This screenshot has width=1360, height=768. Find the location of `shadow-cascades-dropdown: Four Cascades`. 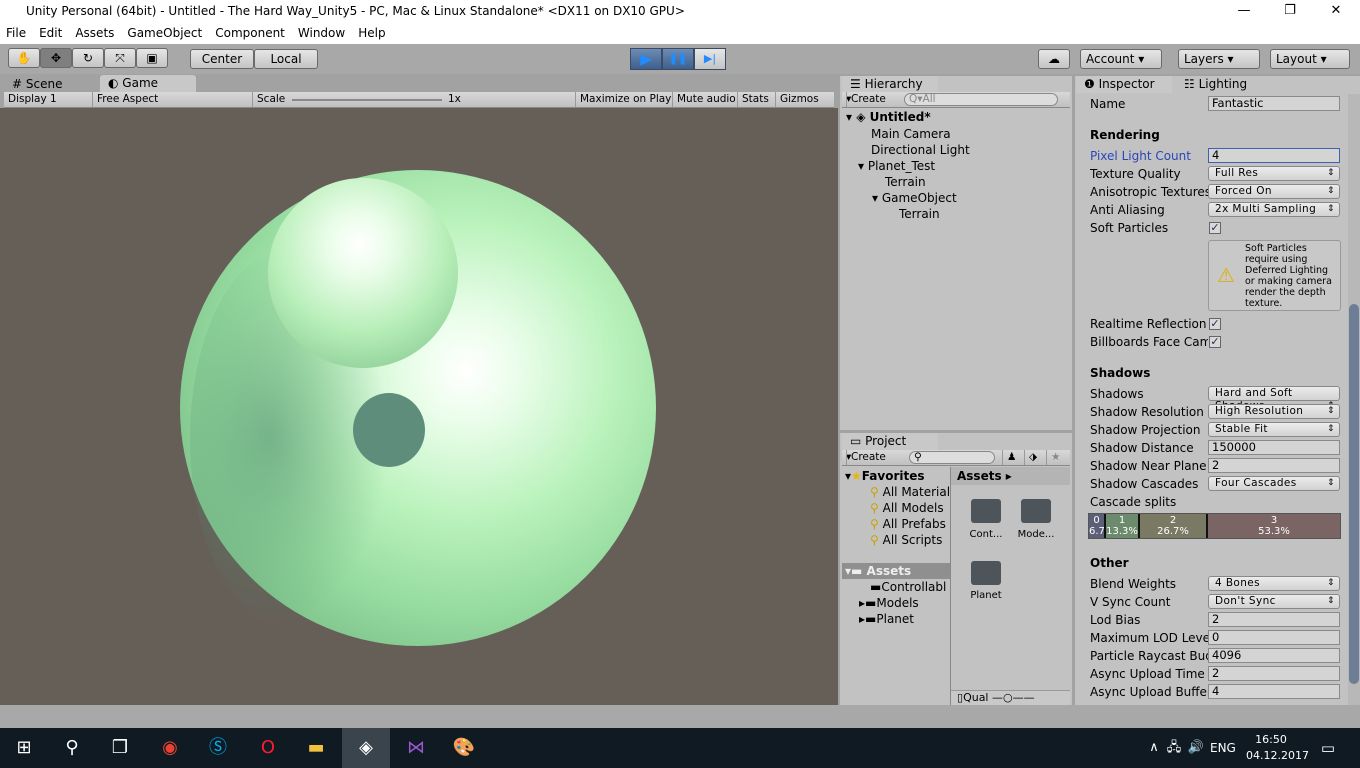

shadow-cascades-dropdown: Four Cascades is located at coordinates (1274, 483).